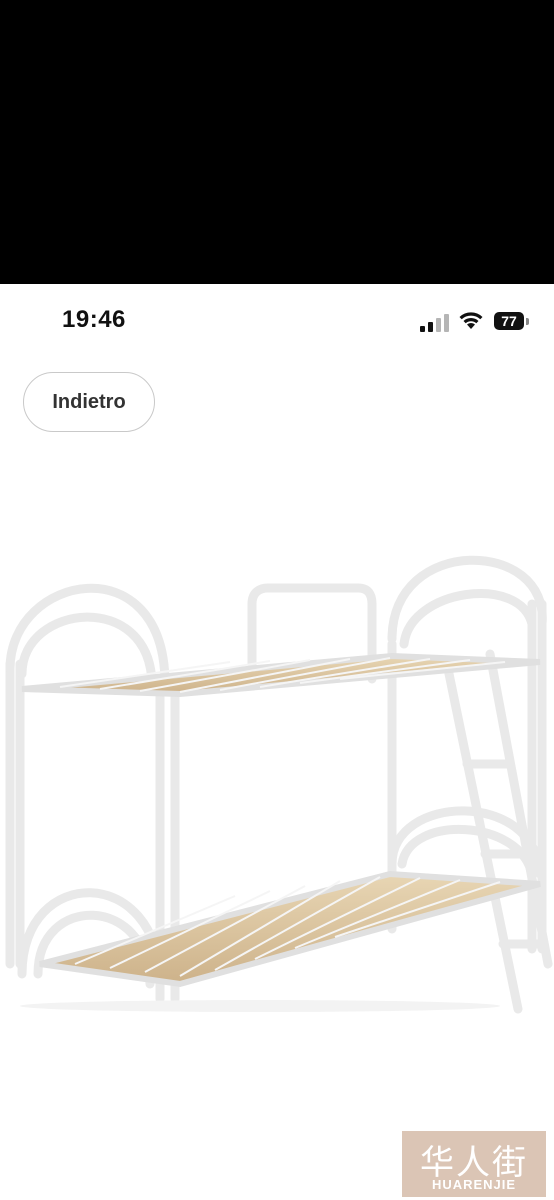  What do you see at coordinates (277, 324) in the screenshot?
I see `status-bar: 19:46 77` at bounding box center [277, 324].